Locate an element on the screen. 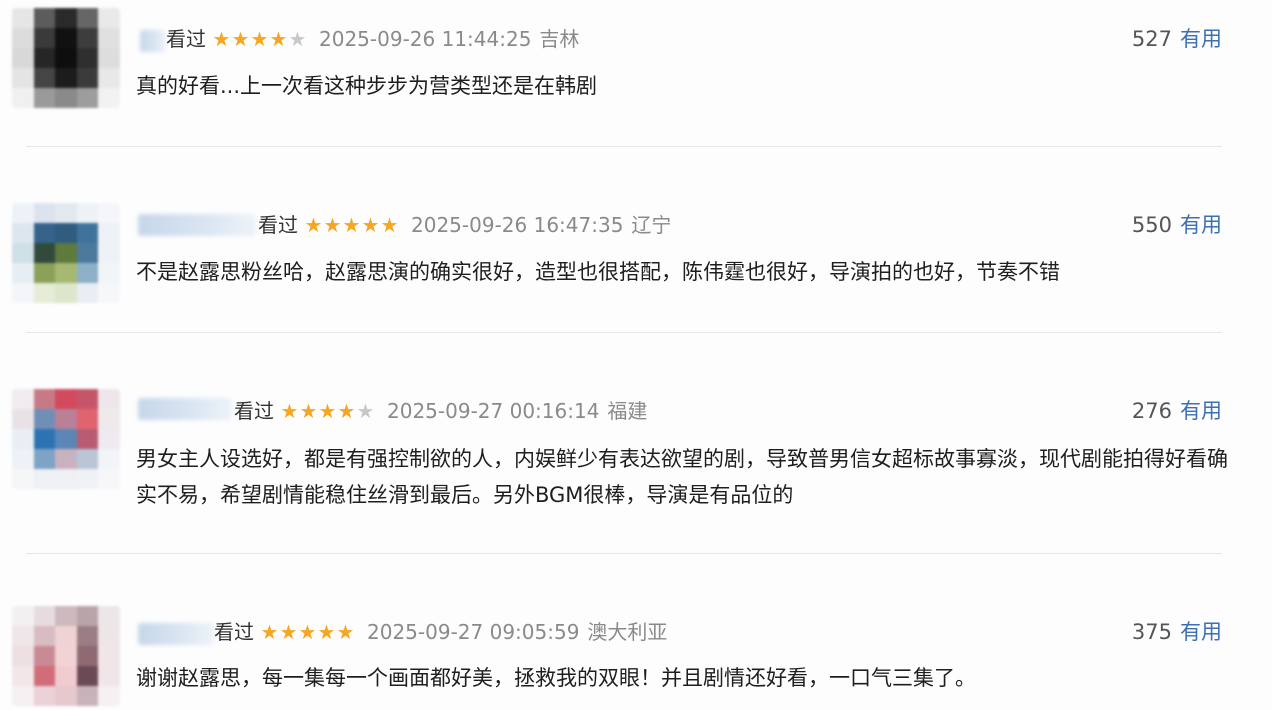 This screenshot has height=710, width=1272. useful-count: 527 is located at coordinates (1151, 39).